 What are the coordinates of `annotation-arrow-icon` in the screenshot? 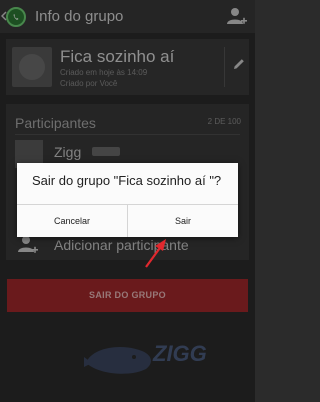 It's located at (155, 253).